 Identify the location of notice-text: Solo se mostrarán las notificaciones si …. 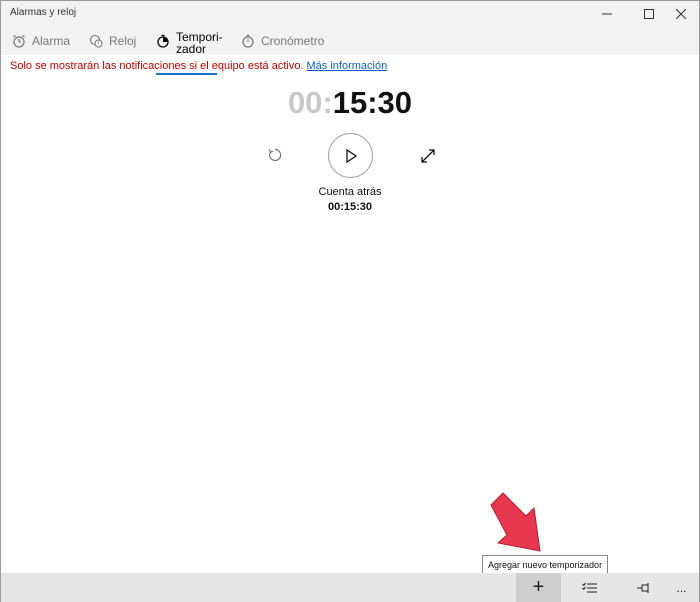
(157, 66).